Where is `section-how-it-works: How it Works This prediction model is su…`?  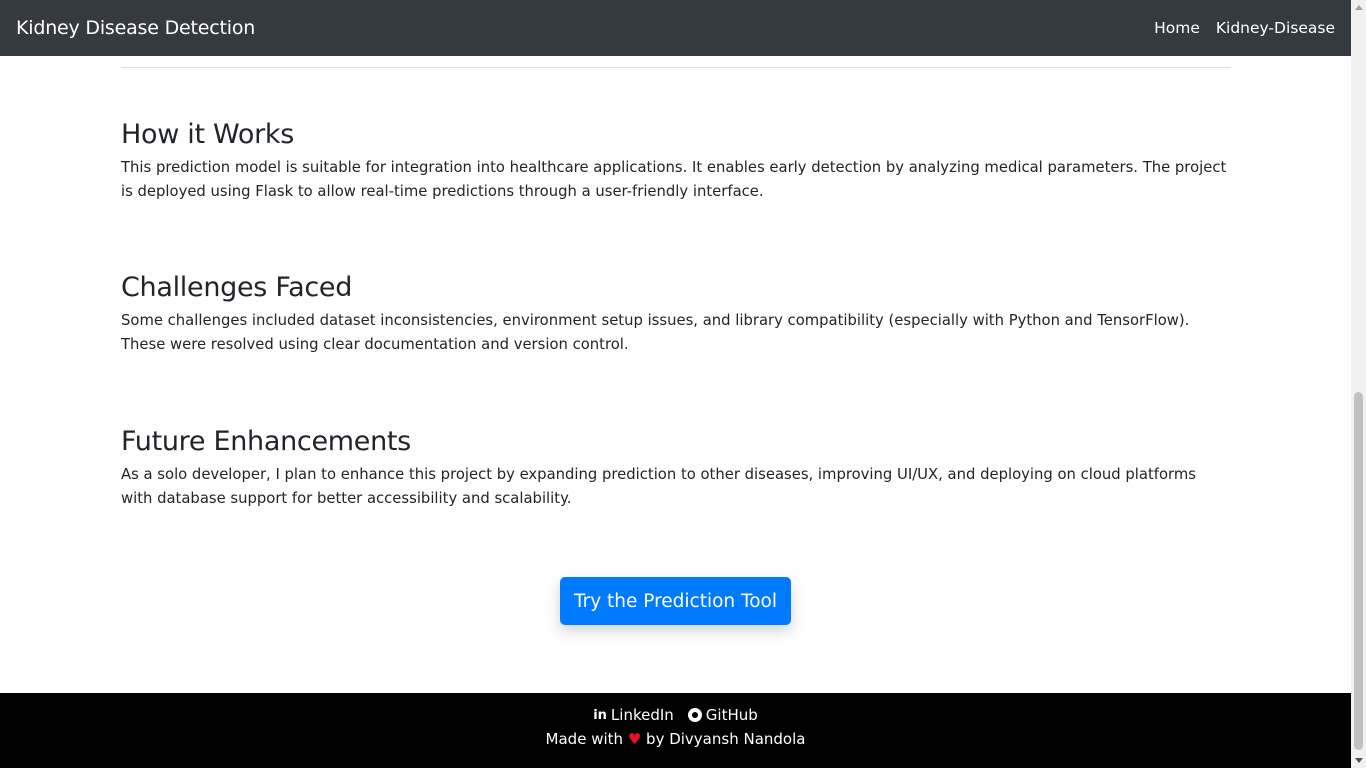 section-how-it-works: How it Works This prediction model is su… is located at coordinates (676, 161).